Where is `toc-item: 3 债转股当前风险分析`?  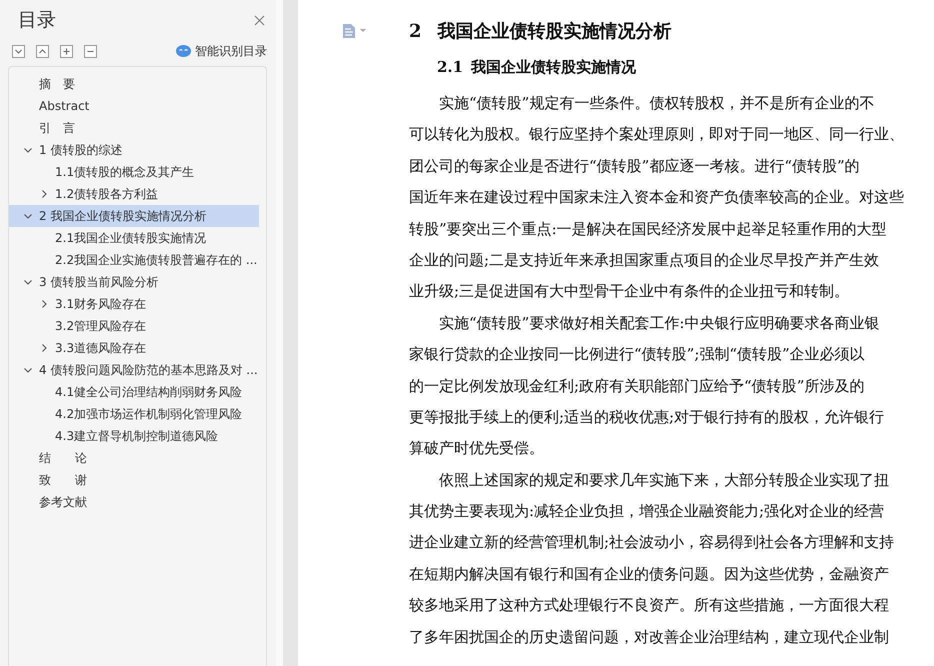 toc-item: 3 债转股当前风险分析 is located at coordinates (134, 282).